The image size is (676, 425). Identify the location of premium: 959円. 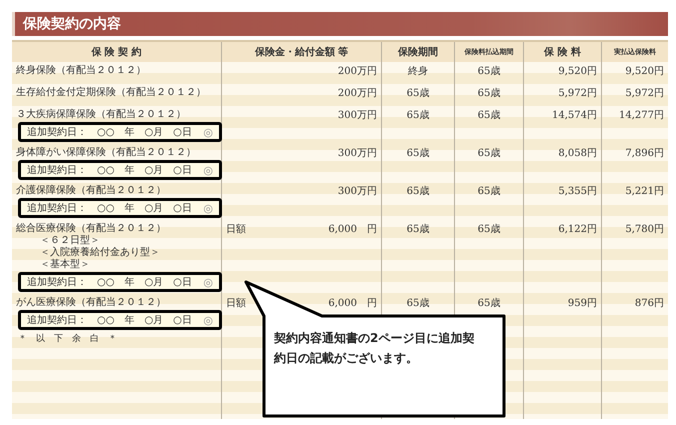
(581, 303).